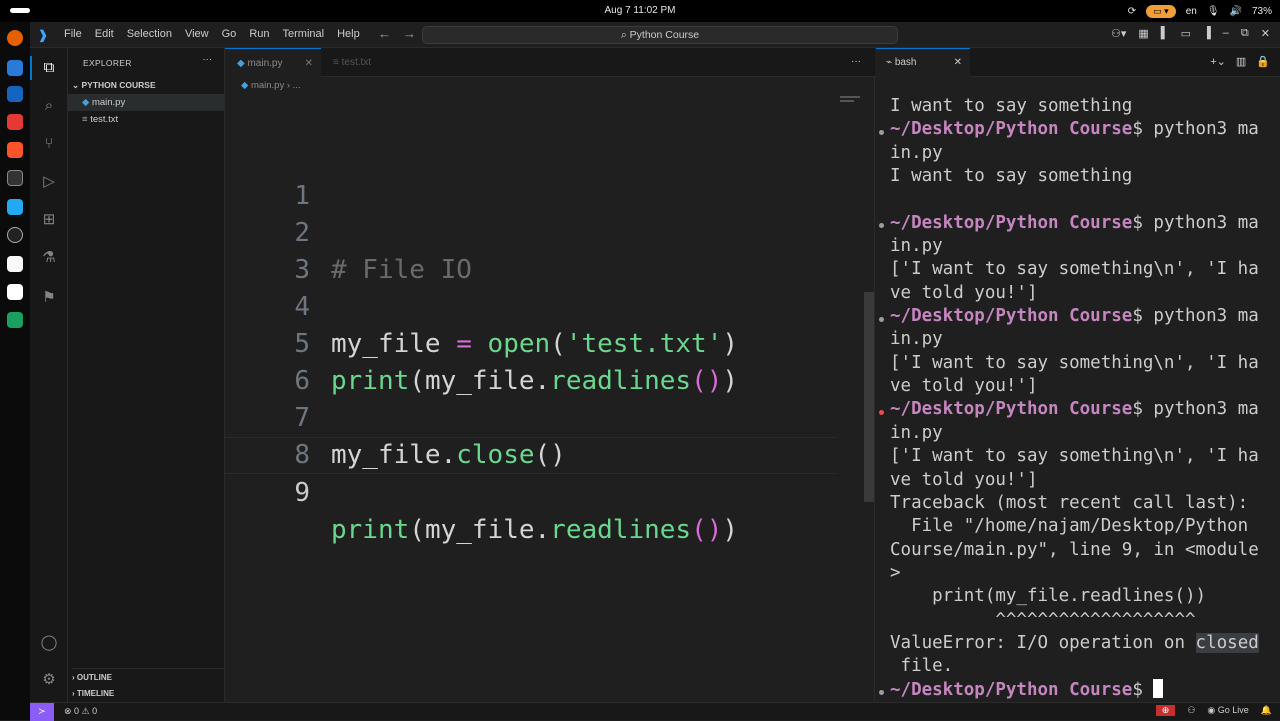 The height and width of the screenshot is (721, 1280). What do you see at coordinates (148, 675) in the screenshot?
I see `outline-section: › OUTLINE` at bounding box center [148, 675].